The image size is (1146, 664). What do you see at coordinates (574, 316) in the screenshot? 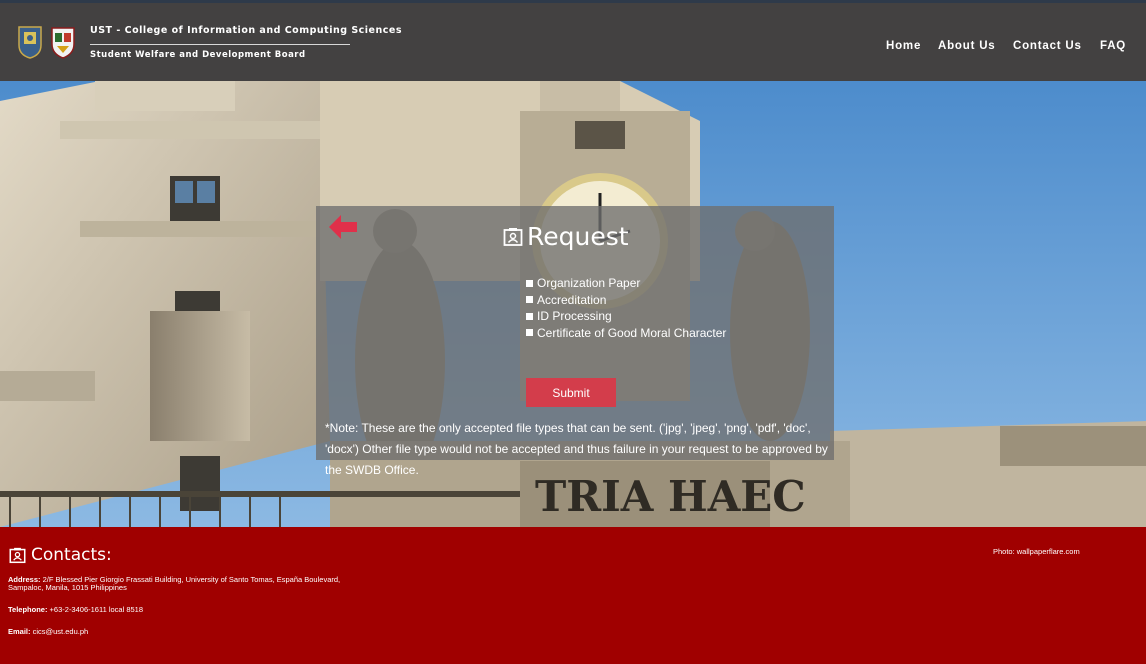
I see `option-label: ID Processing` at bounding box center [574, 316].